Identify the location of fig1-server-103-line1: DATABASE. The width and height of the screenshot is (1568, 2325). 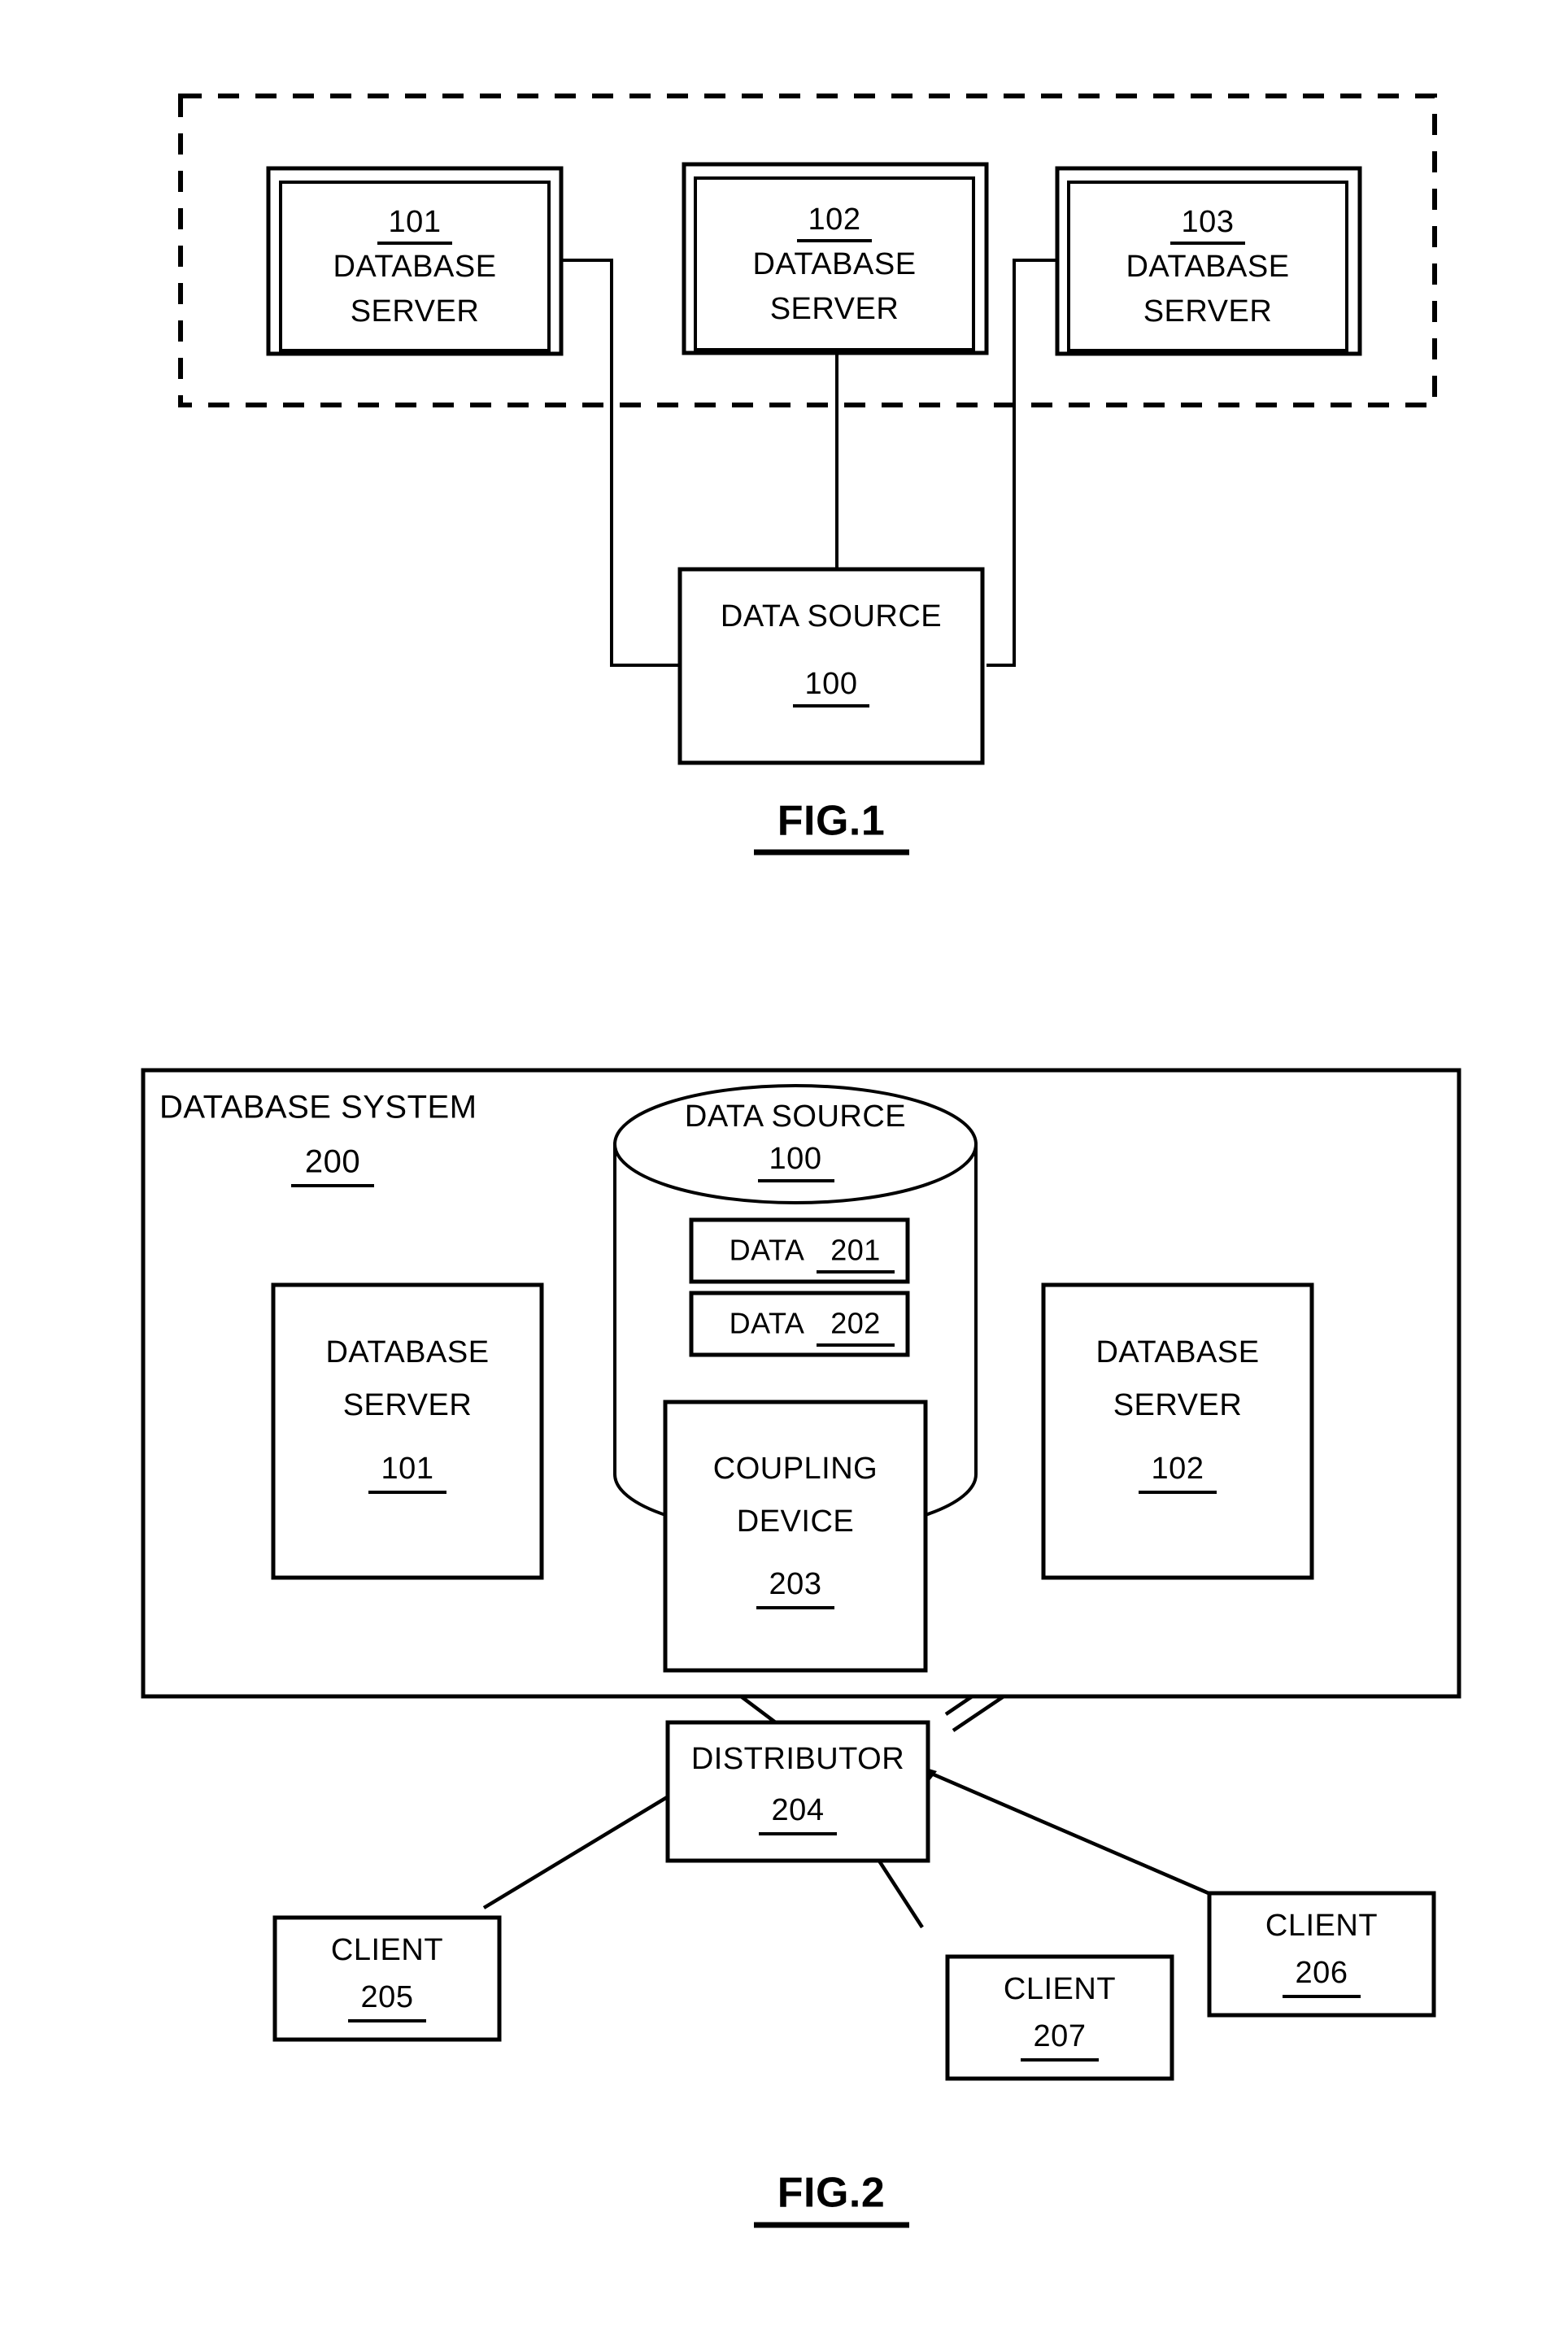
(1207, 267).